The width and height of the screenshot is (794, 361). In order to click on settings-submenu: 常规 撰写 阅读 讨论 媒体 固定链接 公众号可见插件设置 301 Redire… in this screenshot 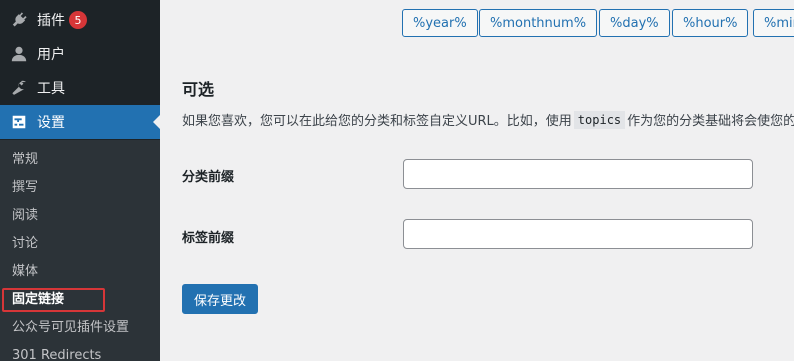, I will do `click(80, 250)`.